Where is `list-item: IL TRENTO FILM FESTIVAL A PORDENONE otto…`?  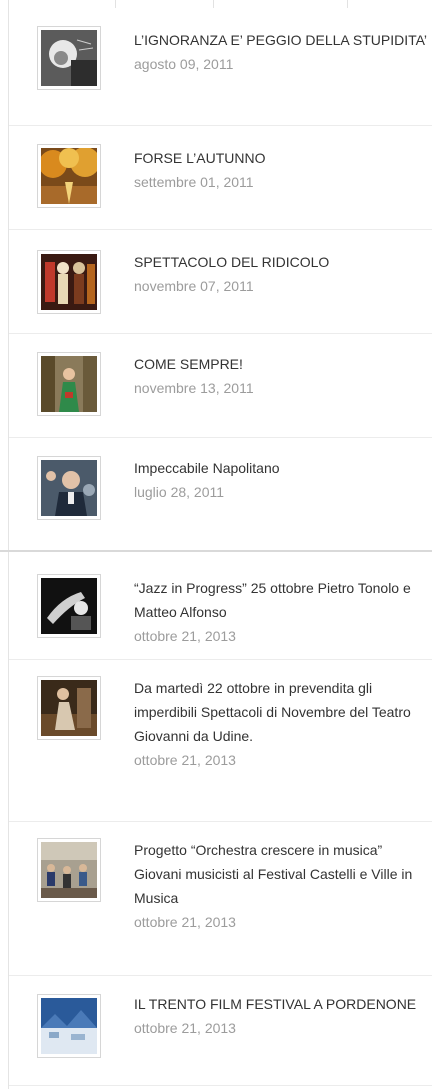 list-item: IL TRENTO FILM FESTIVAL A PORDENONE otto… is located at coordinates (220, 1031).